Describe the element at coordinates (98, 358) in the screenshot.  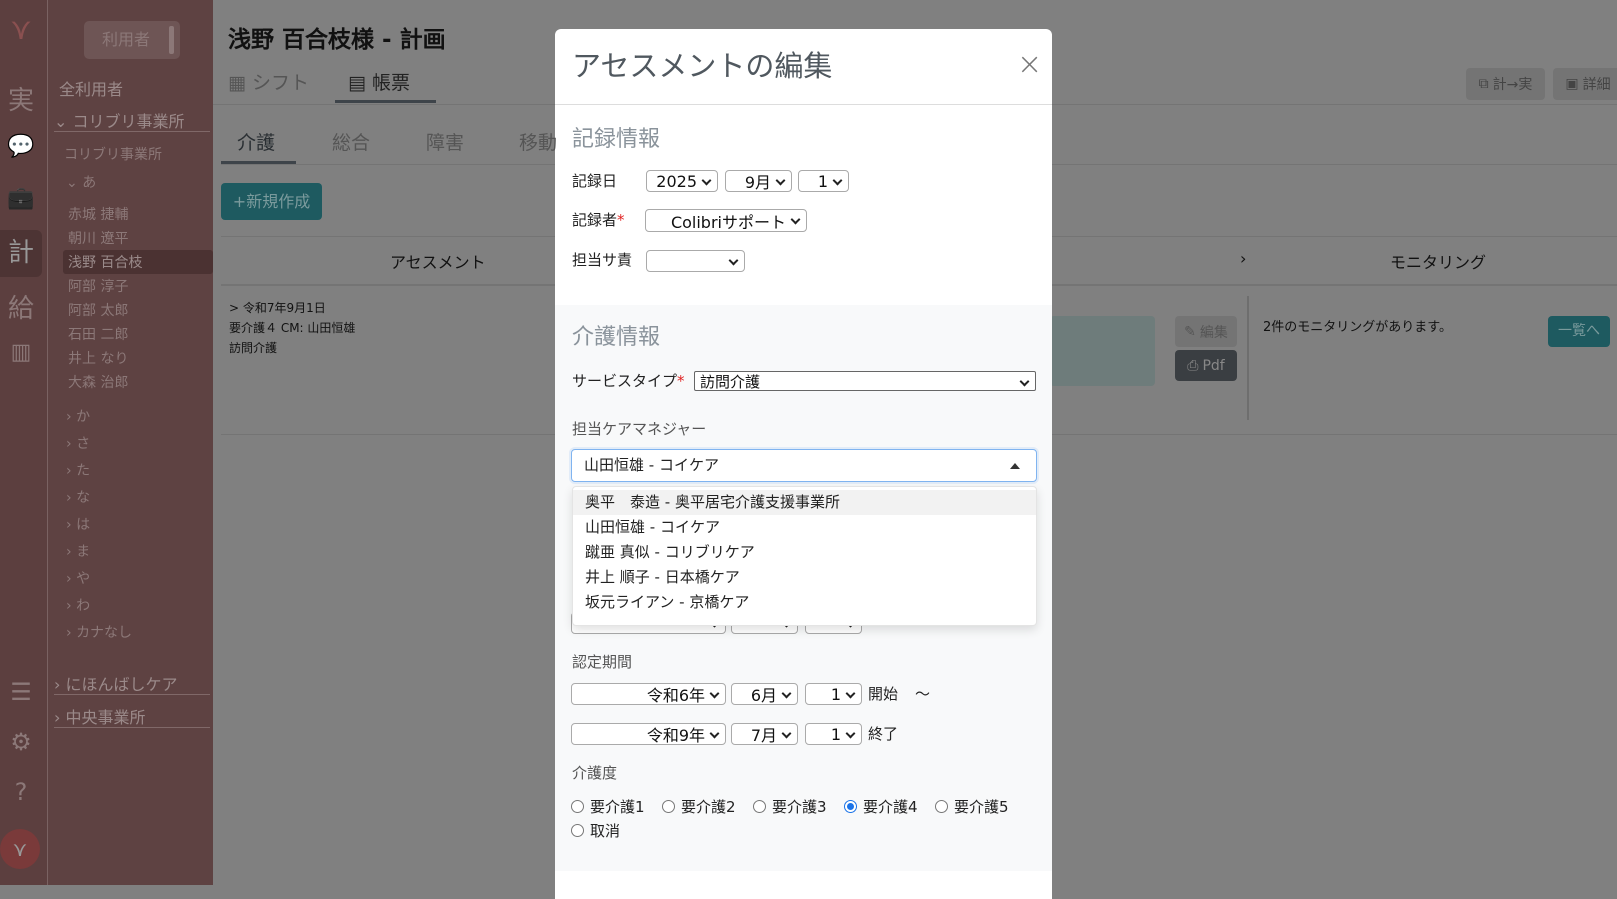
I see `sidebar-user-item: 井上 なり` at that location.